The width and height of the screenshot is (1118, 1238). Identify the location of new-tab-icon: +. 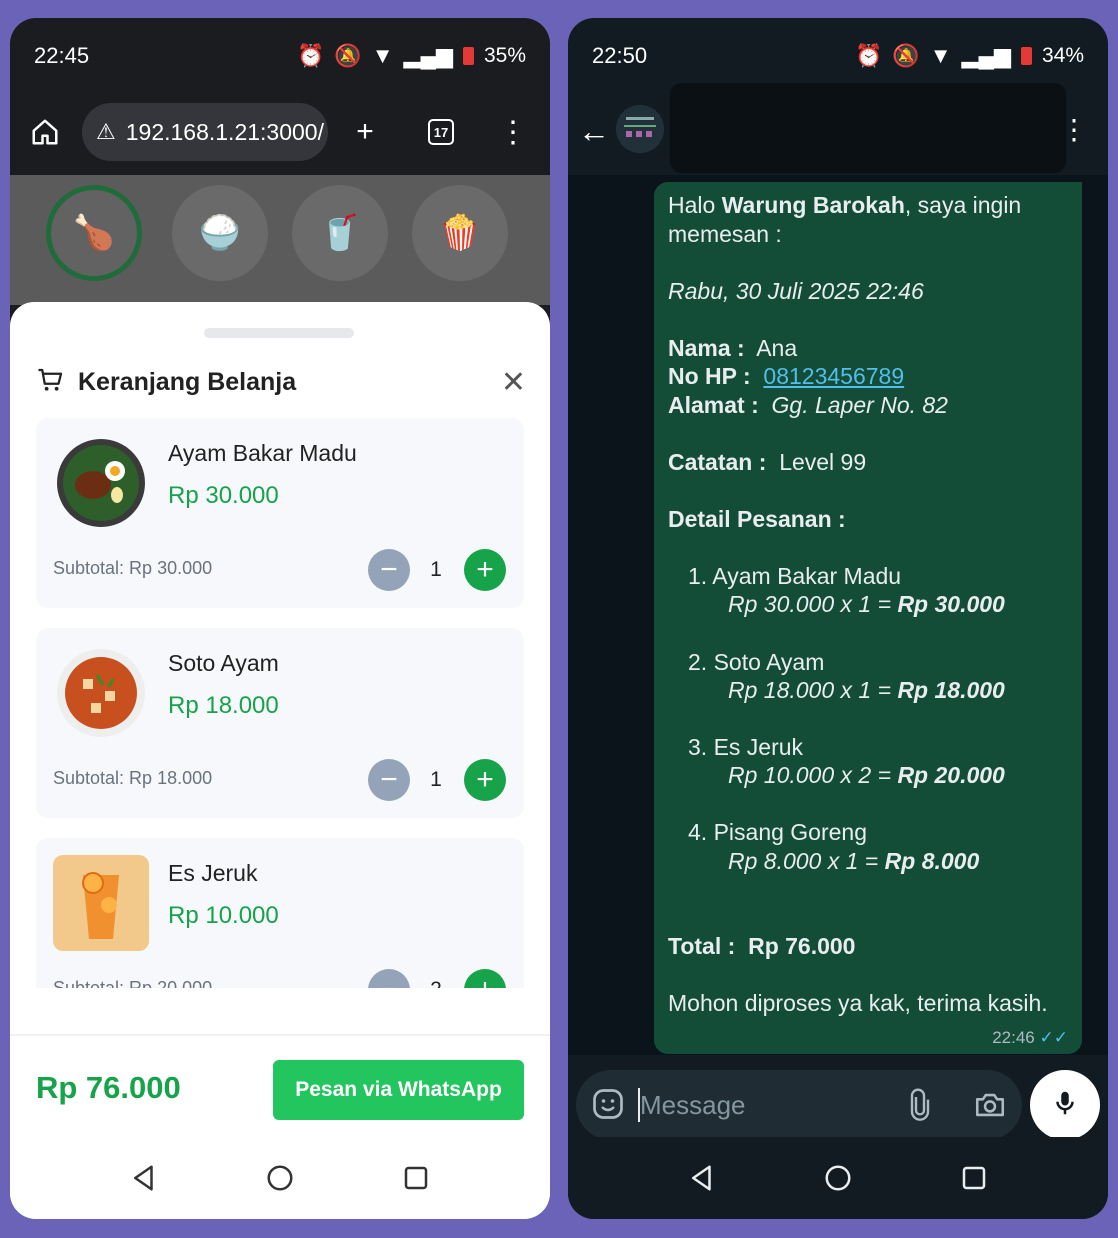
(365, 132).